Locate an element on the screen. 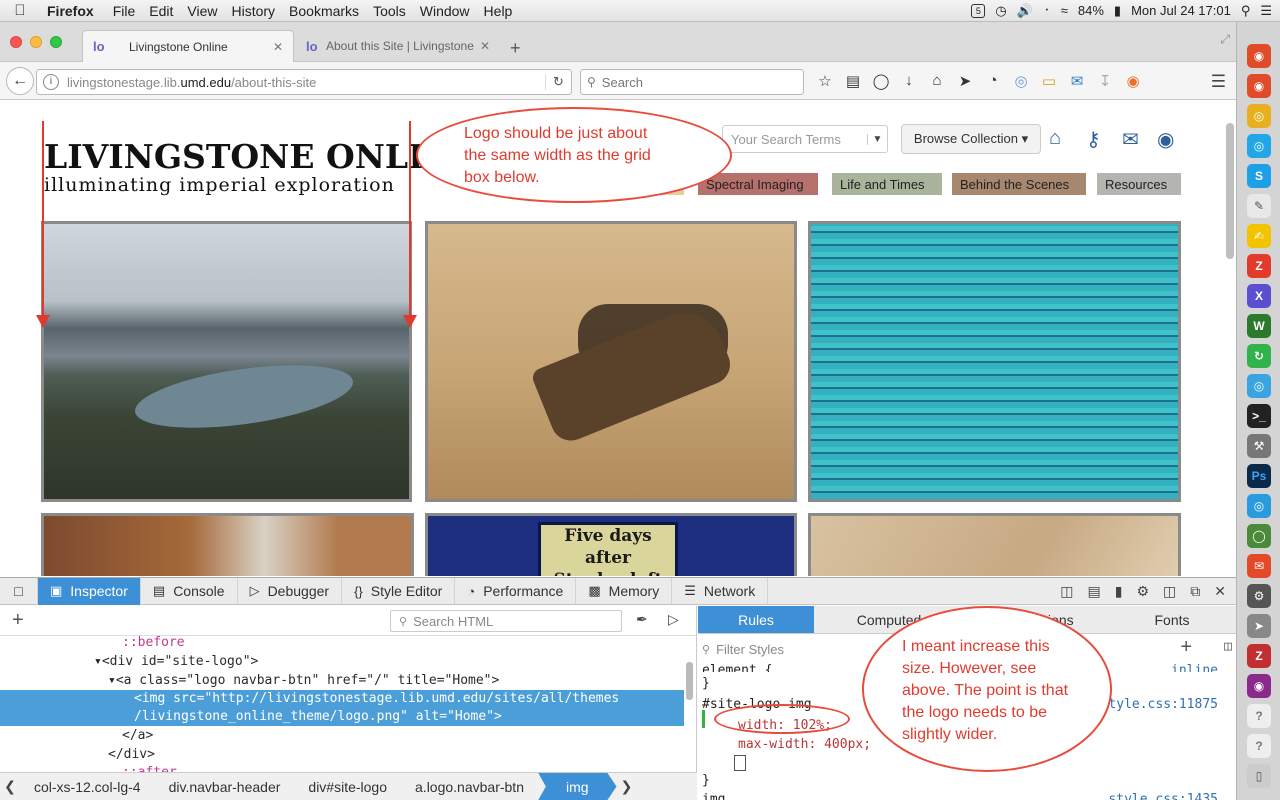 The width and height of the screenshot is (1280, 800). extension-orange-icon: ◉ is located at coordinates (1133, 81).